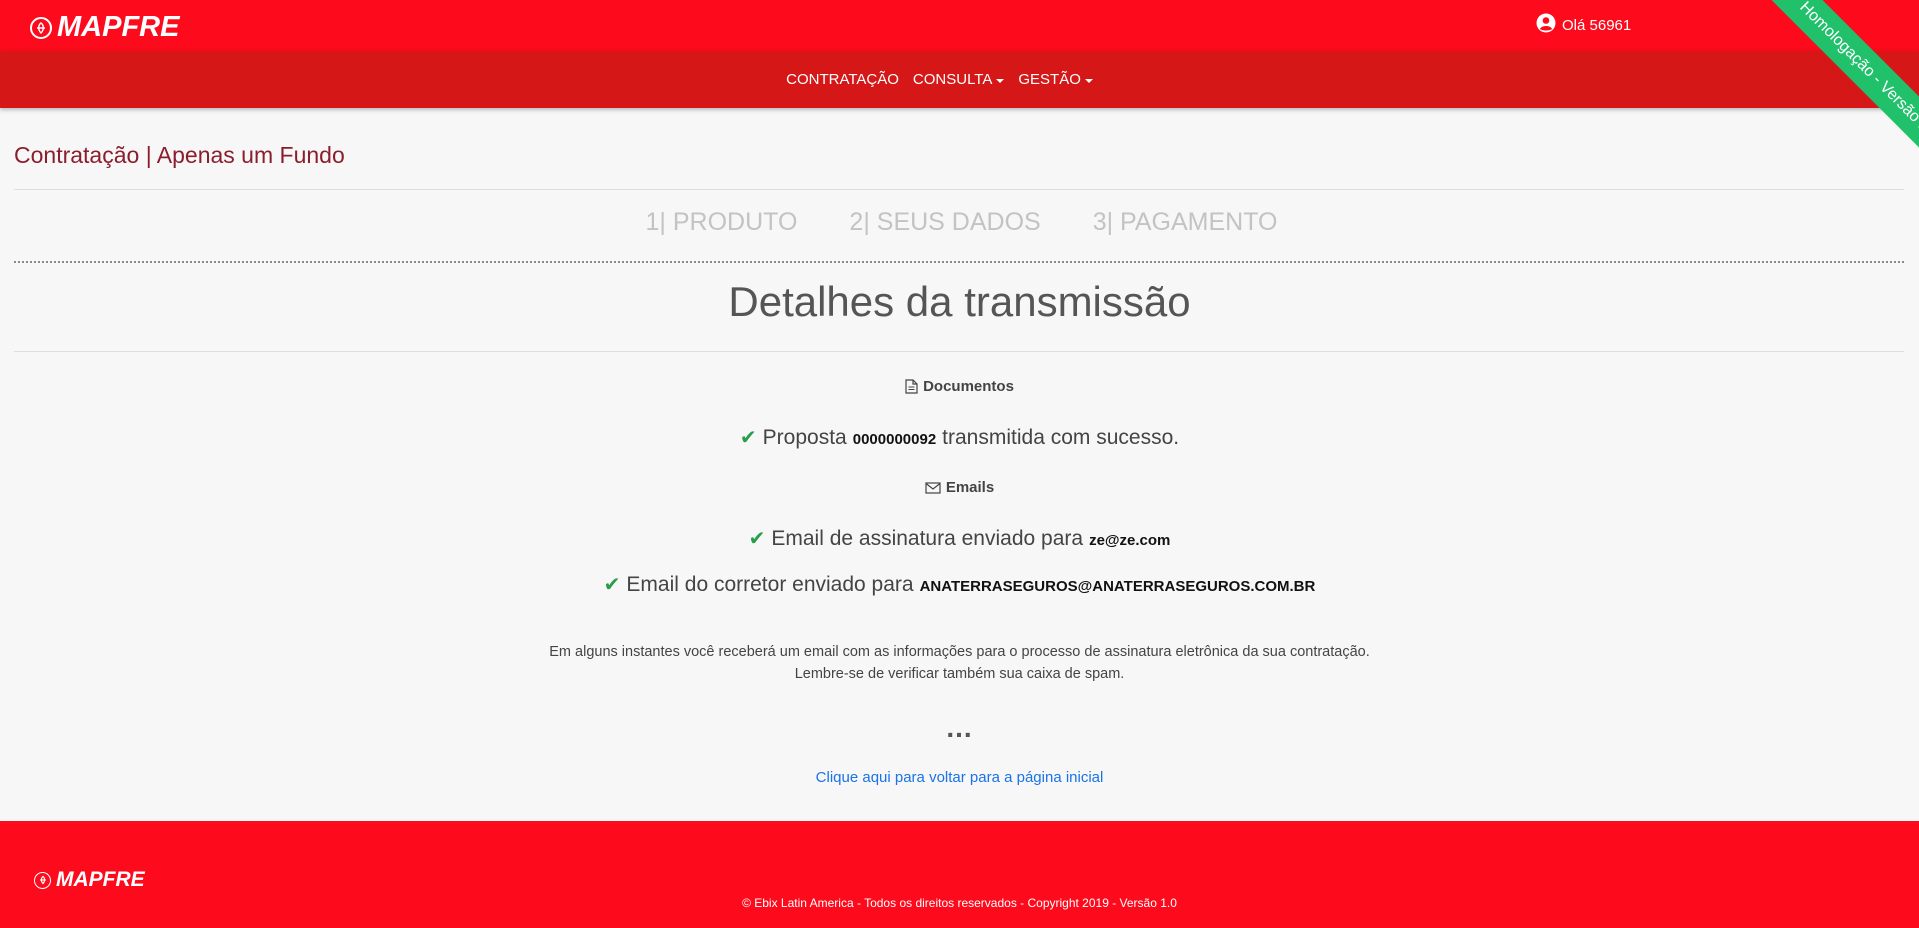  I want to click on nav-gestao-dropdown: GESTÃO, so click(1055, 79).